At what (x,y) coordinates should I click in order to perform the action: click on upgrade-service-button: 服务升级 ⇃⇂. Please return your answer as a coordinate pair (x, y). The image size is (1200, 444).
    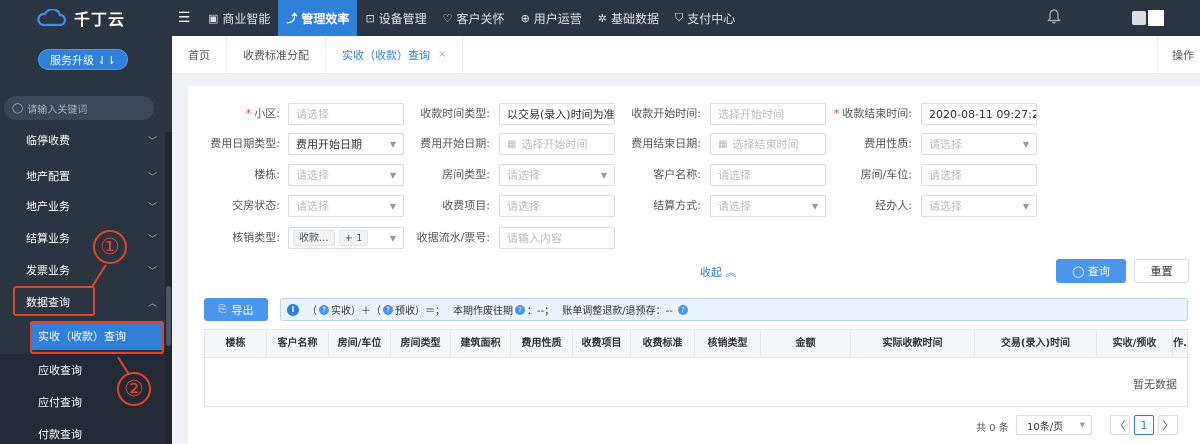
    Looking at the image, I should click on (83, 59).